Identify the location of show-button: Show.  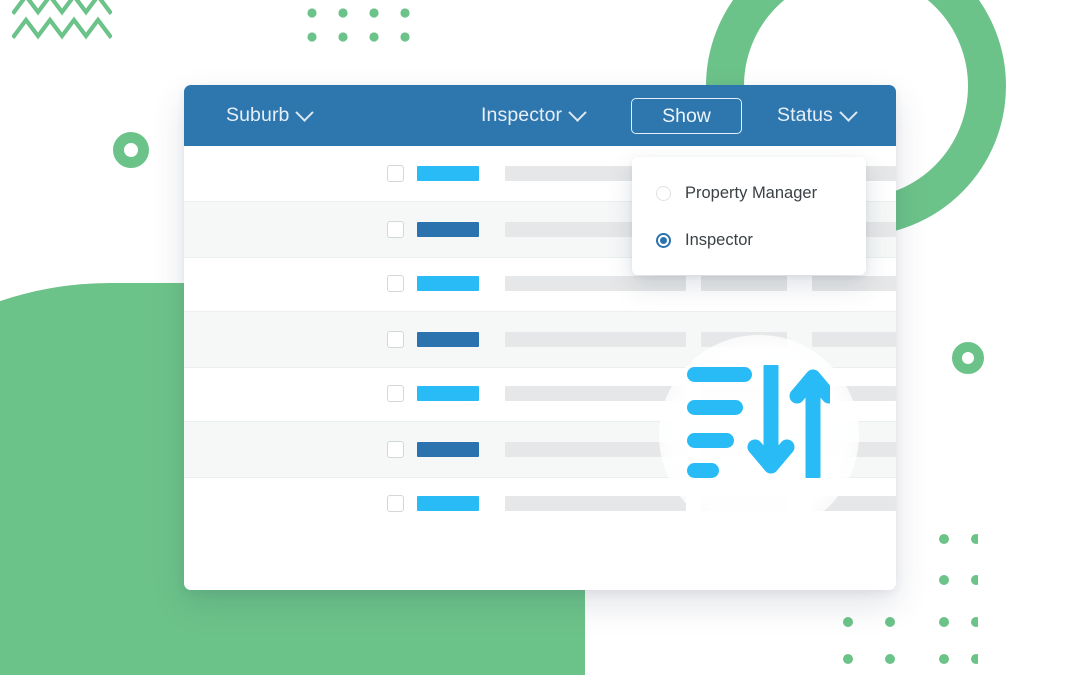
(686, 116).